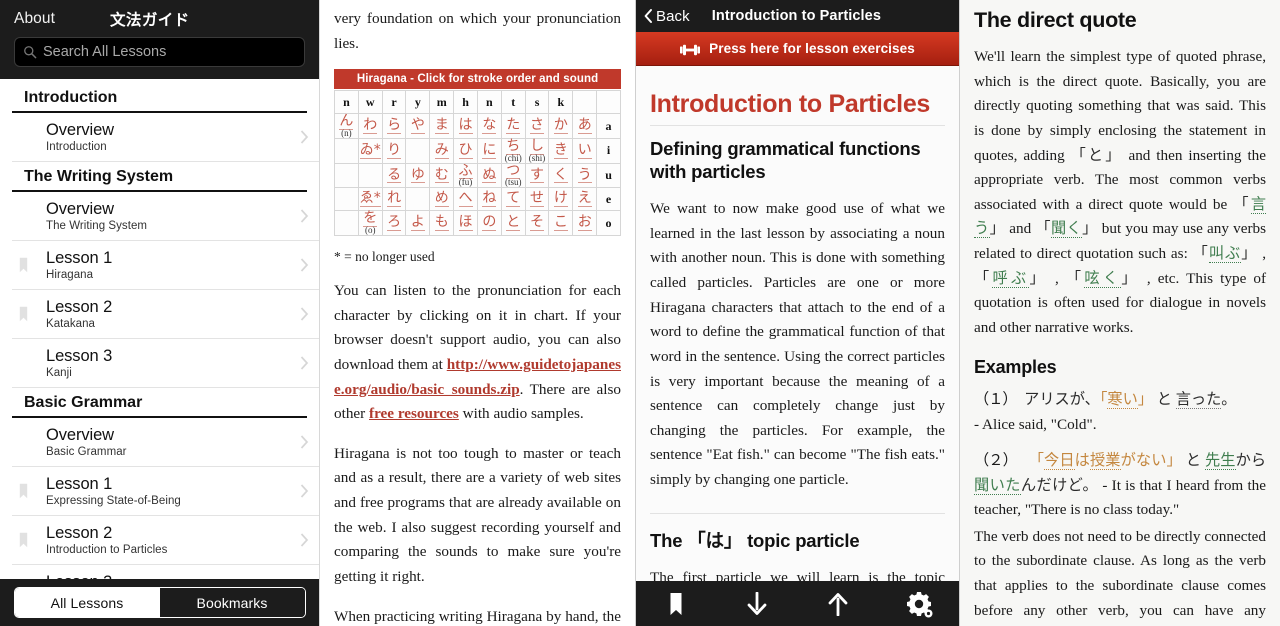  What do you see at coordinates (165, 137) in the screenshot?
I see `list-item: Overview Introduction` at bounding box center [165, 137].